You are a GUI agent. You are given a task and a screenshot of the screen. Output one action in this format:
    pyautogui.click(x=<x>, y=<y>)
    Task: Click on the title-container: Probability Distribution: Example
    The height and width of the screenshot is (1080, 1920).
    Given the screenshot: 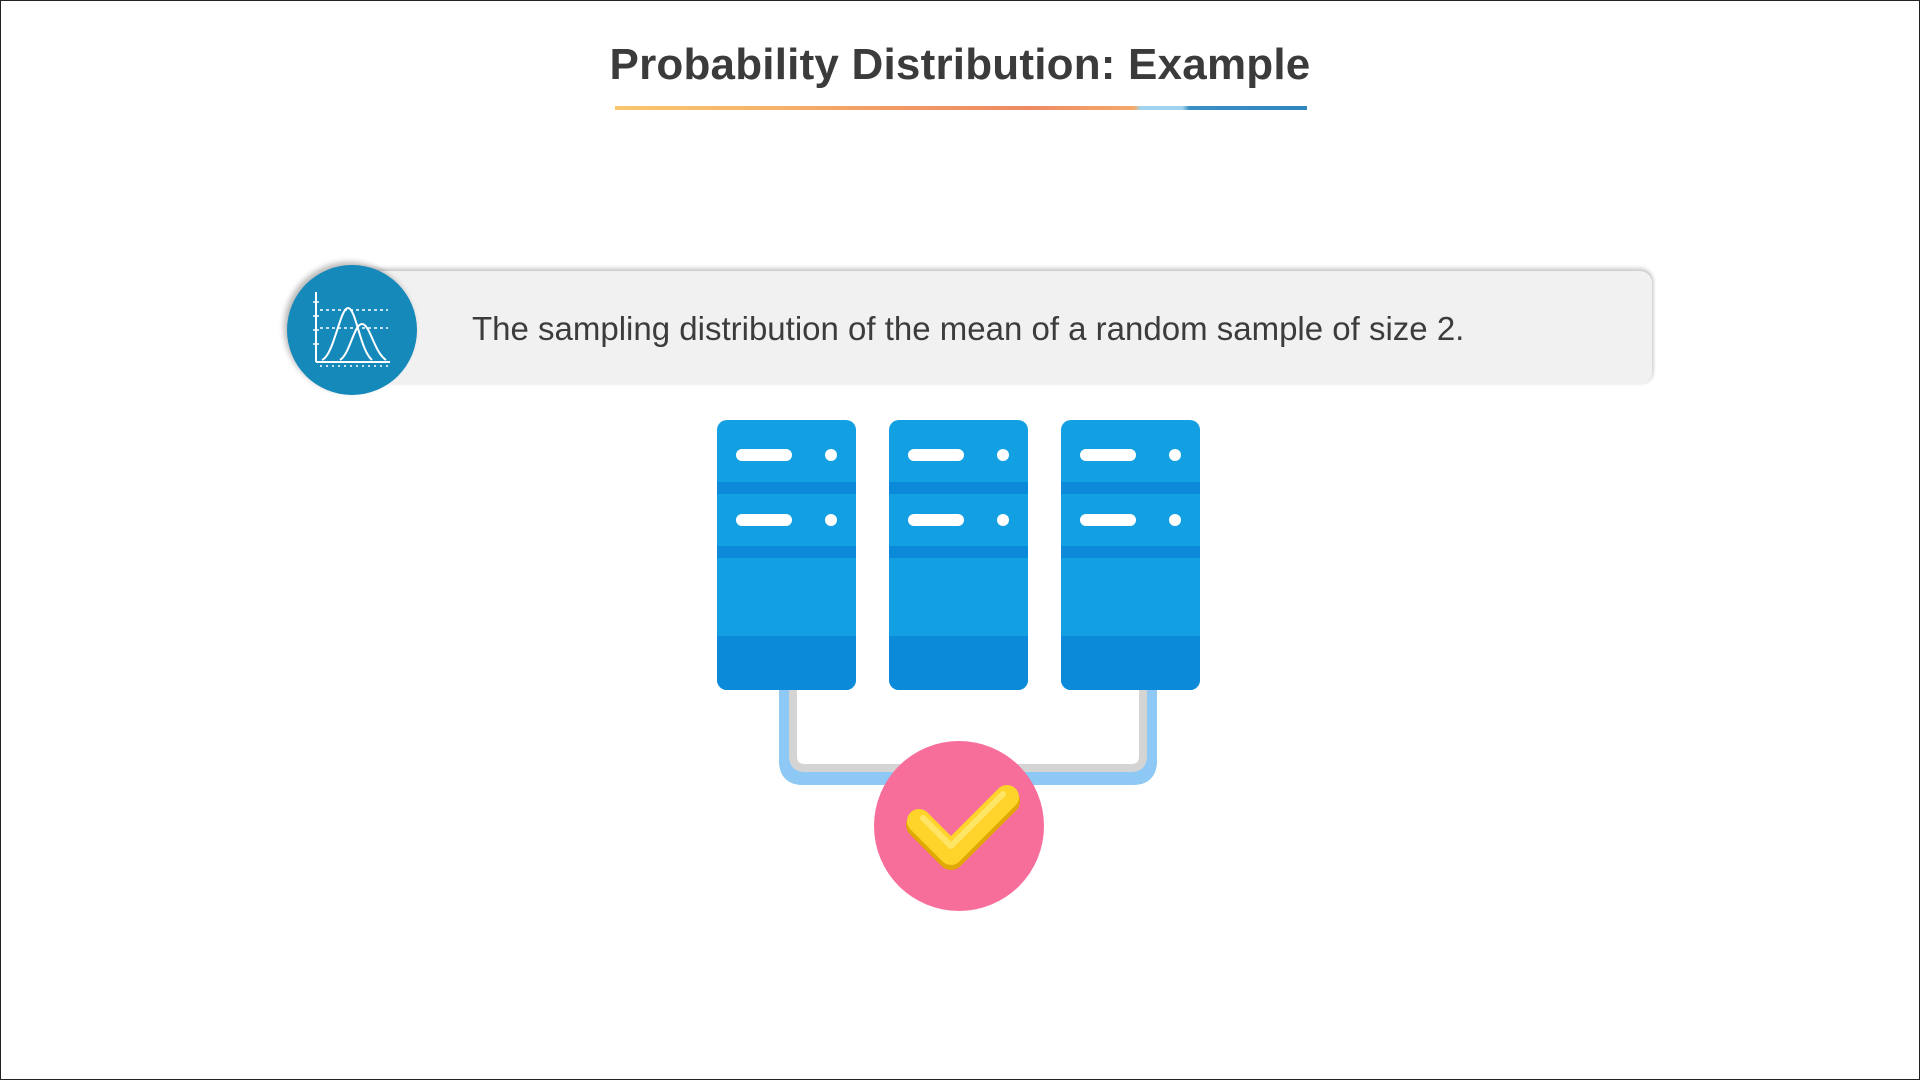 What is the action you would take?
    pyautogui.click(x=960, y=65)
    